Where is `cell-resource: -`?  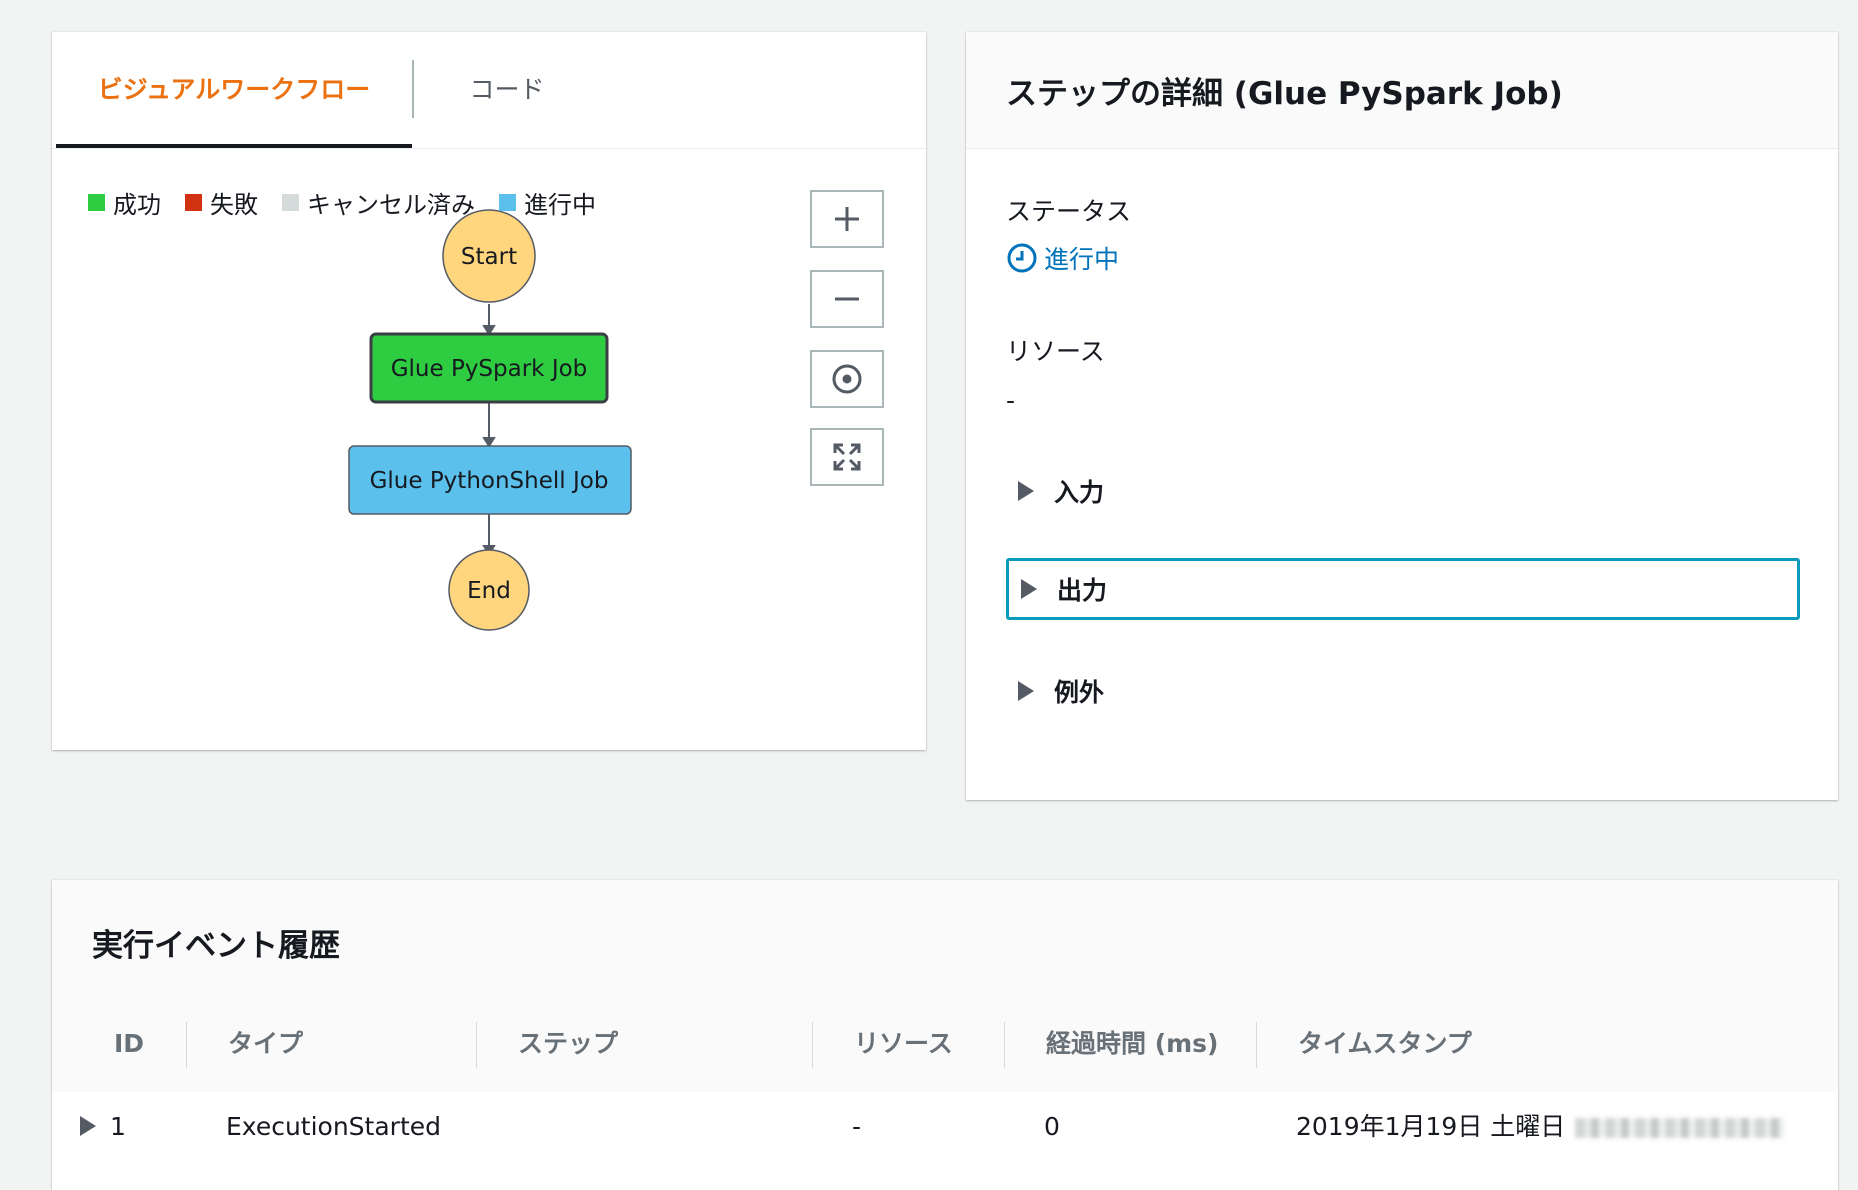
cell-resource: - is located at coordinates (857, 1126).